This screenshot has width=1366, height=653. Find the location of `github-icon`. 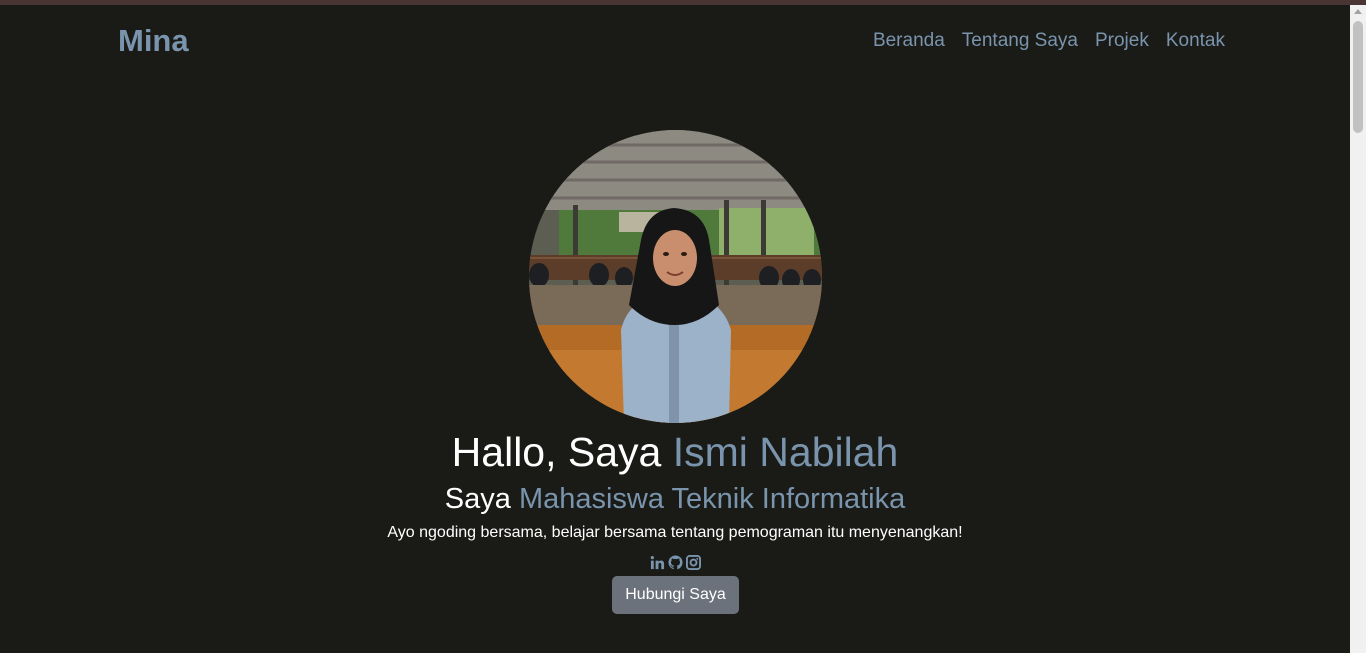

github-icon is located at coordinates (675, 562).